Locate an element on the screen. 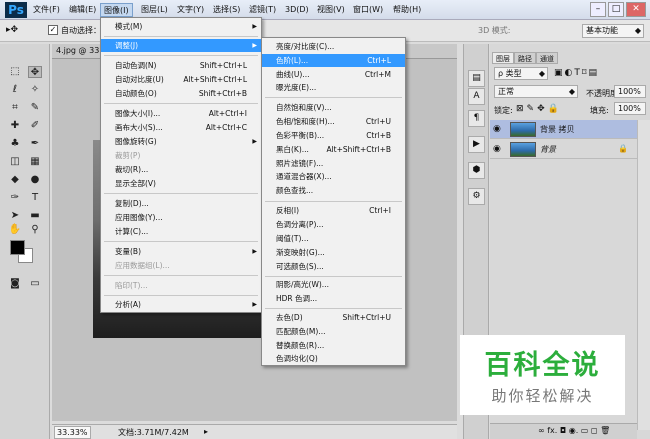 Image resolution: width=650 pixels, height=439 pixels. menu-item-levels: 色阶(L)... Ctrl+L is located at coordinates (333, 60).